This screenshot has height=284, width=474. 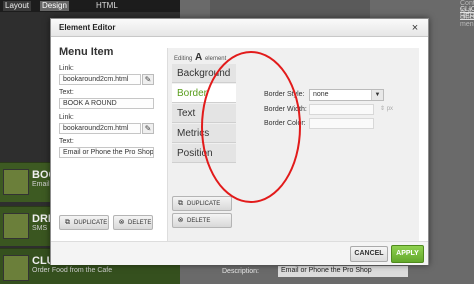 What do you see at coordinates (343, 271) in the screenshot?
I see `bg-description-field: Email or Phone the Pro Shop` at bounding box center [343, 271].